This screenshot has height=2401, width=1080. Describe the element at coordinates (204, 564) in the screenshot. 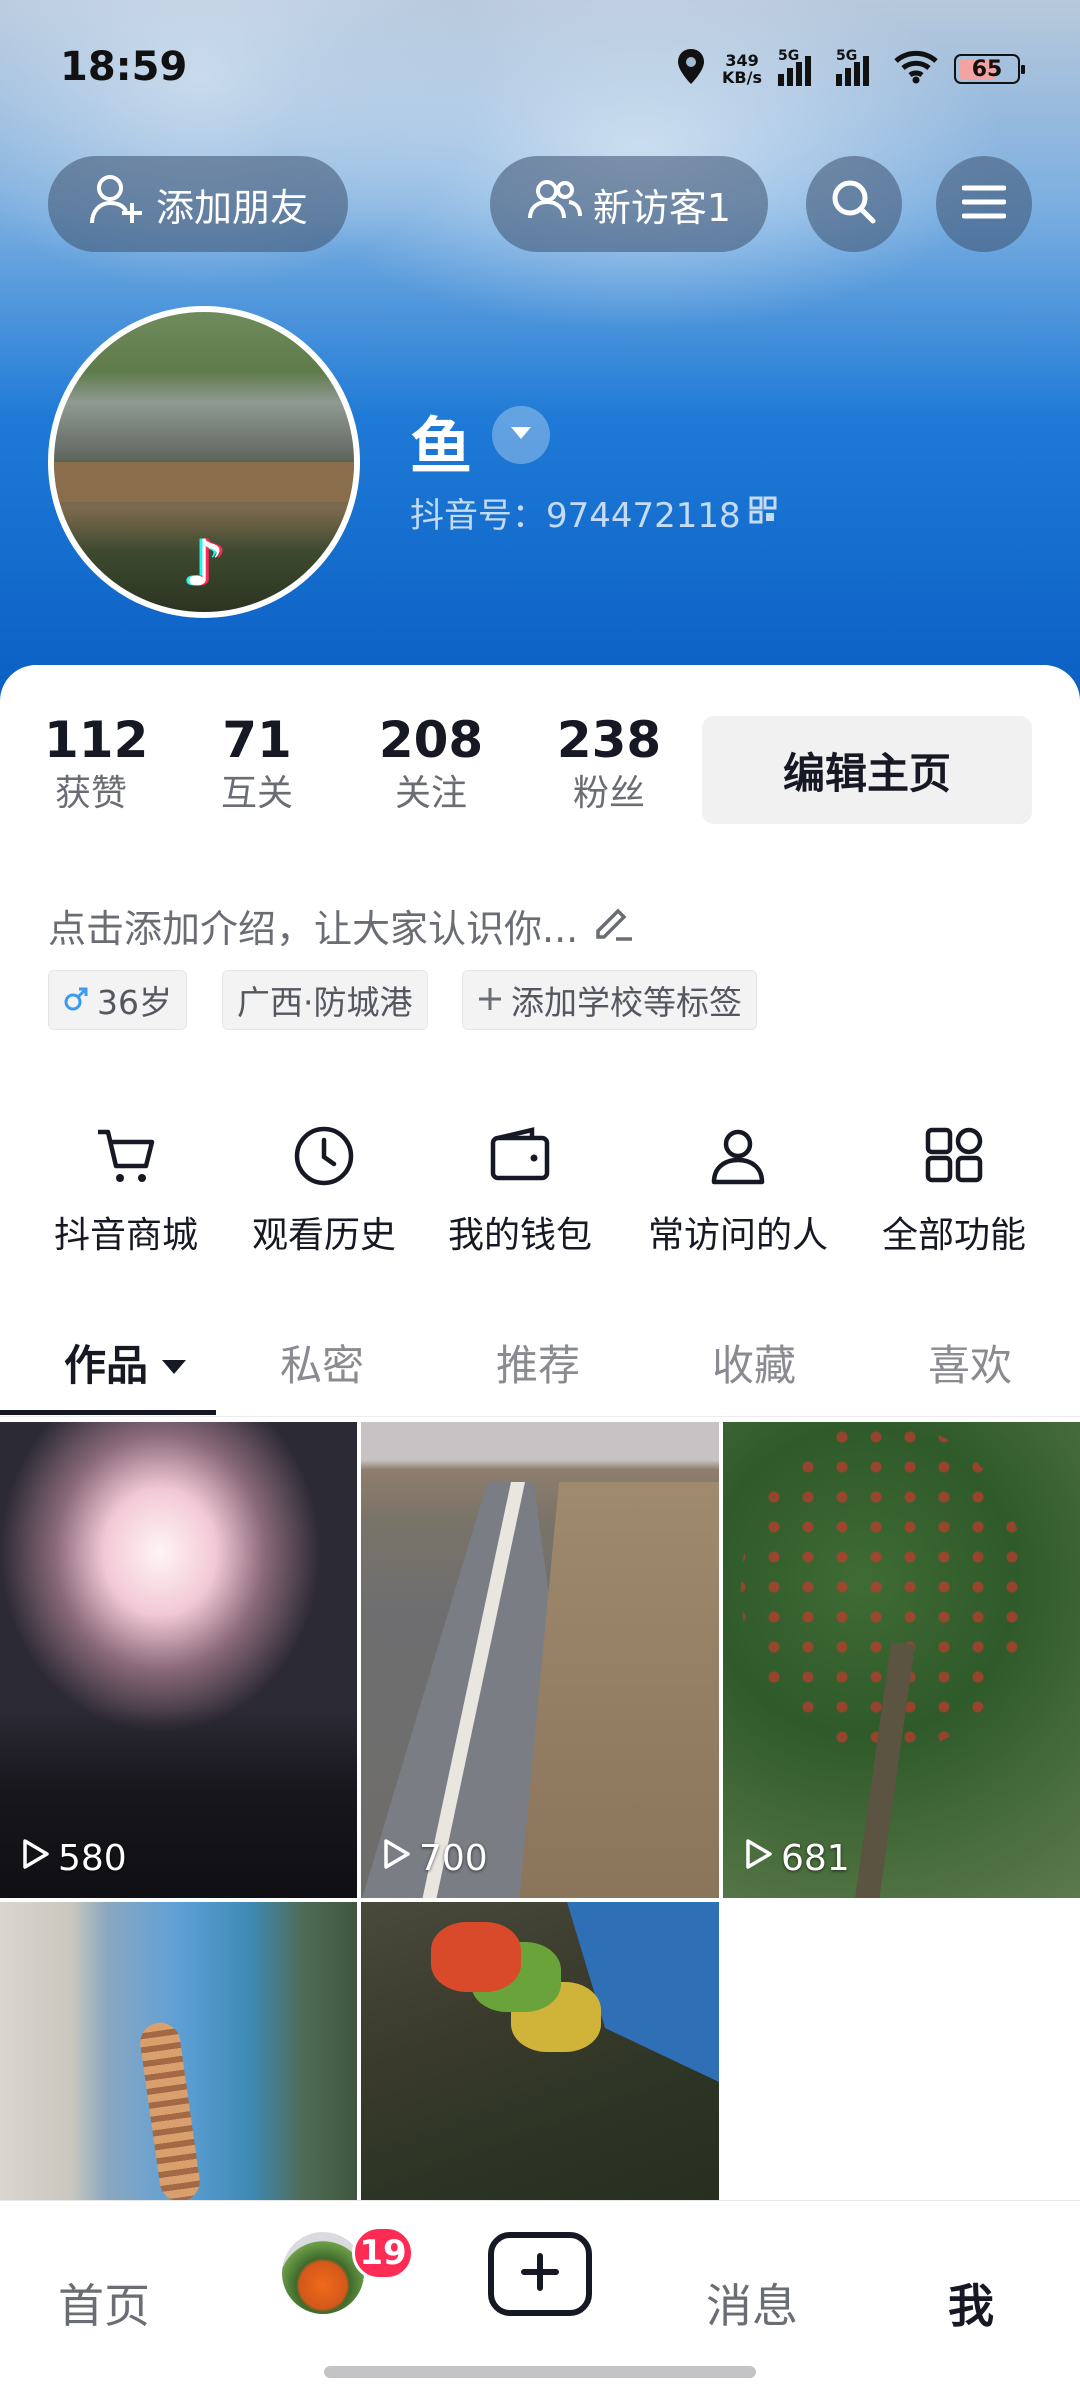

I see `douyin-logo-icon: ♪` at that location.